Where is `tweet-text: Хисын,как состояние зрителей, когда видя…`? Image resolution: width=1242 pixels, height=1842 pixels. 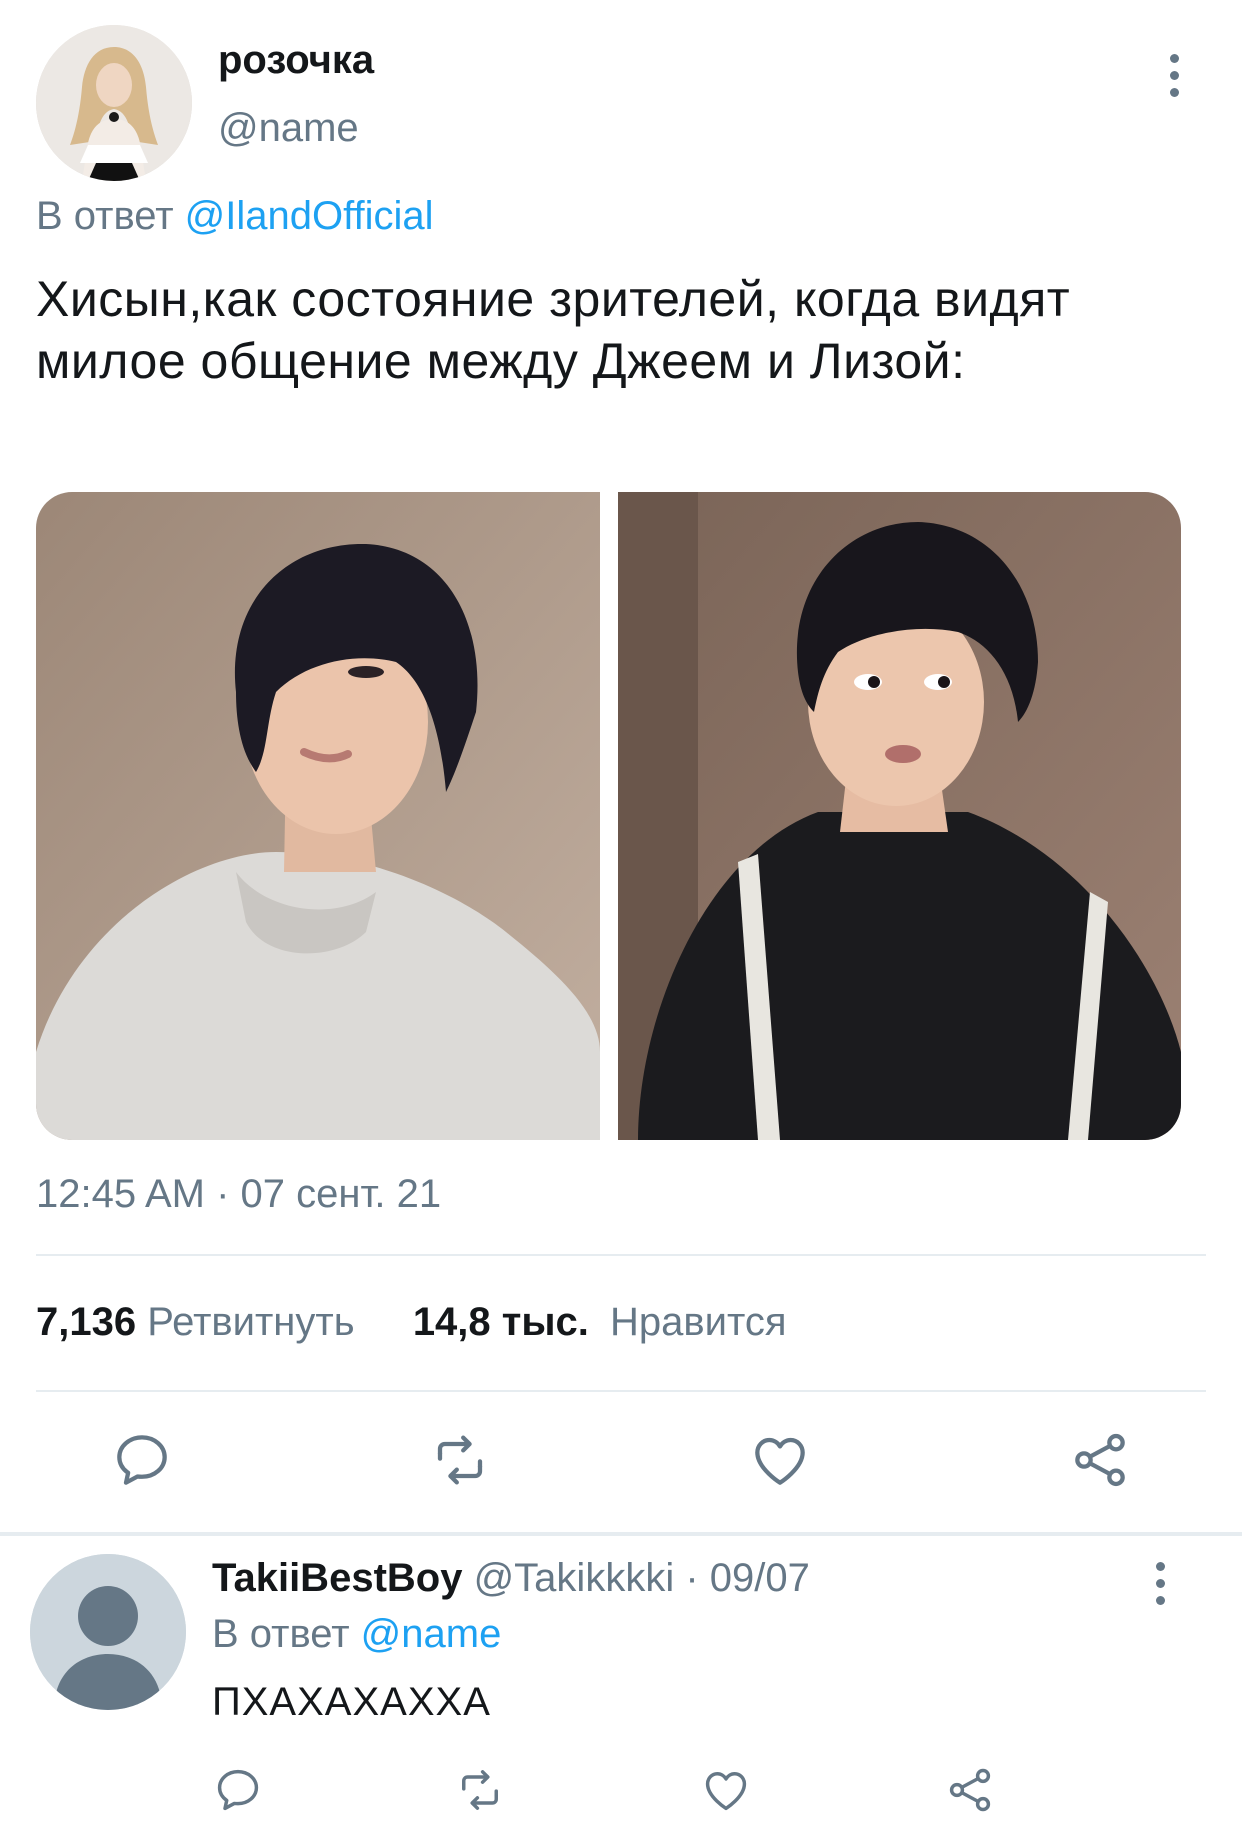 tweet-text: Хисын,как состояние зрителей, когда видя… is located at coordinates (553, 330).